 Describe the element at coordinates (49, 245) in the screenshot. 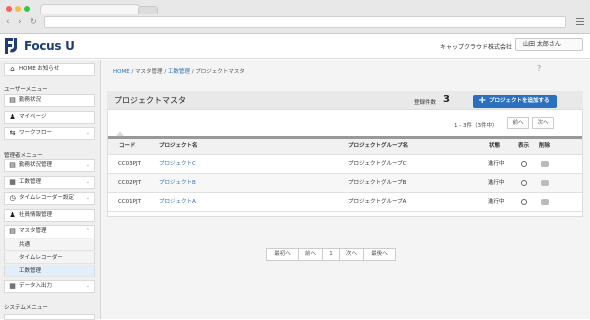

I see `sidebar-subitem-common: 共通` at that location.